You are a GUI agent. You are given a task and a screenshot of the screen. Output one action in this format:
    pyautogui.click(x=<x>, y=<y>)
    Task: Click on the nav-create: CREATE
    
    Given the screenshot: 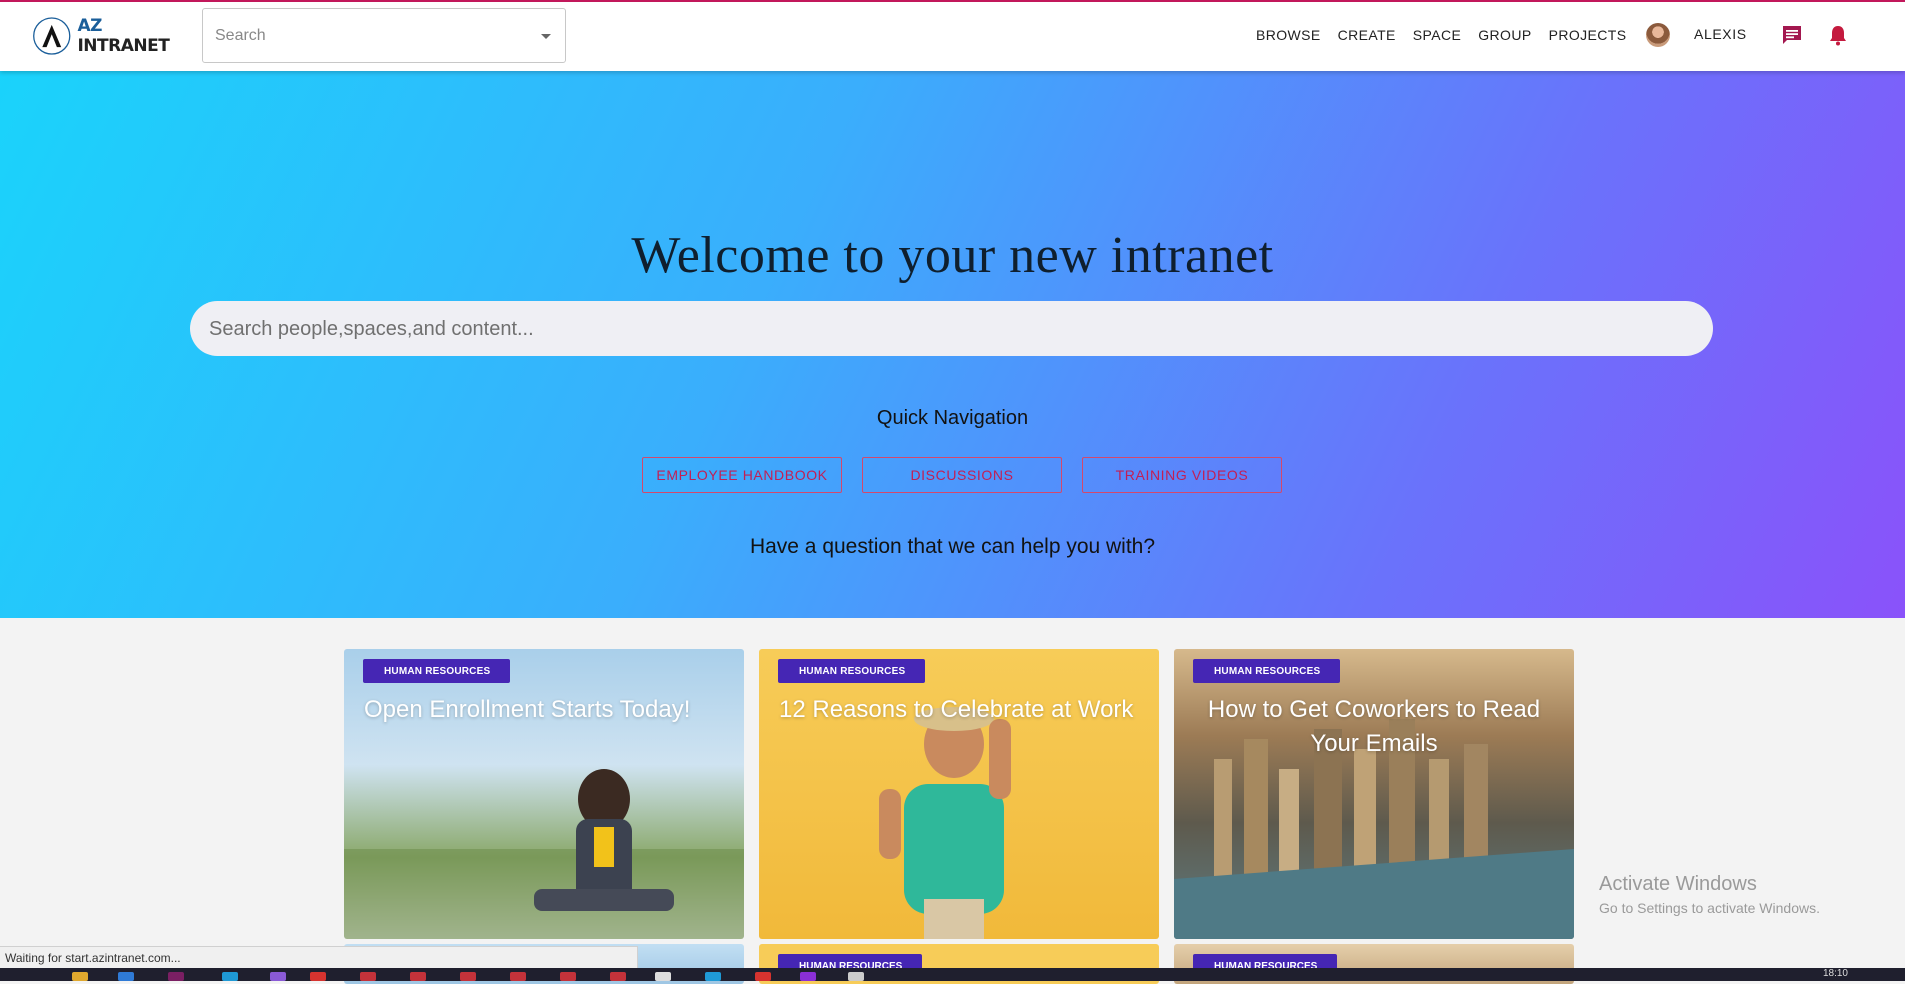 What is the action you would take?
    pyautogui.click(x=1367, y=35)
    